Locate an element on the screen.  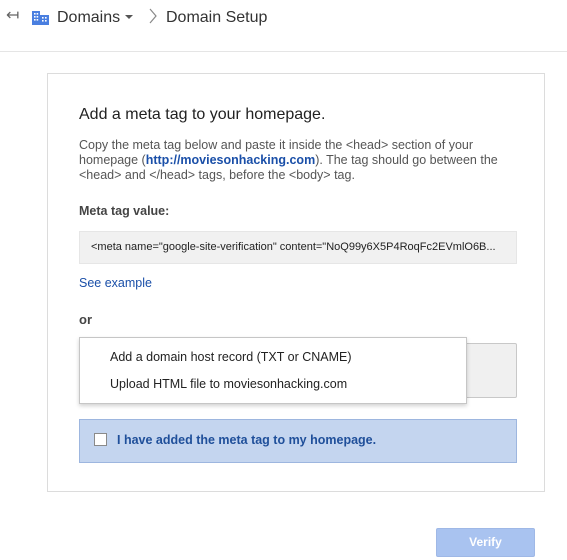
or-label: or is located at coordinates (85, 319).